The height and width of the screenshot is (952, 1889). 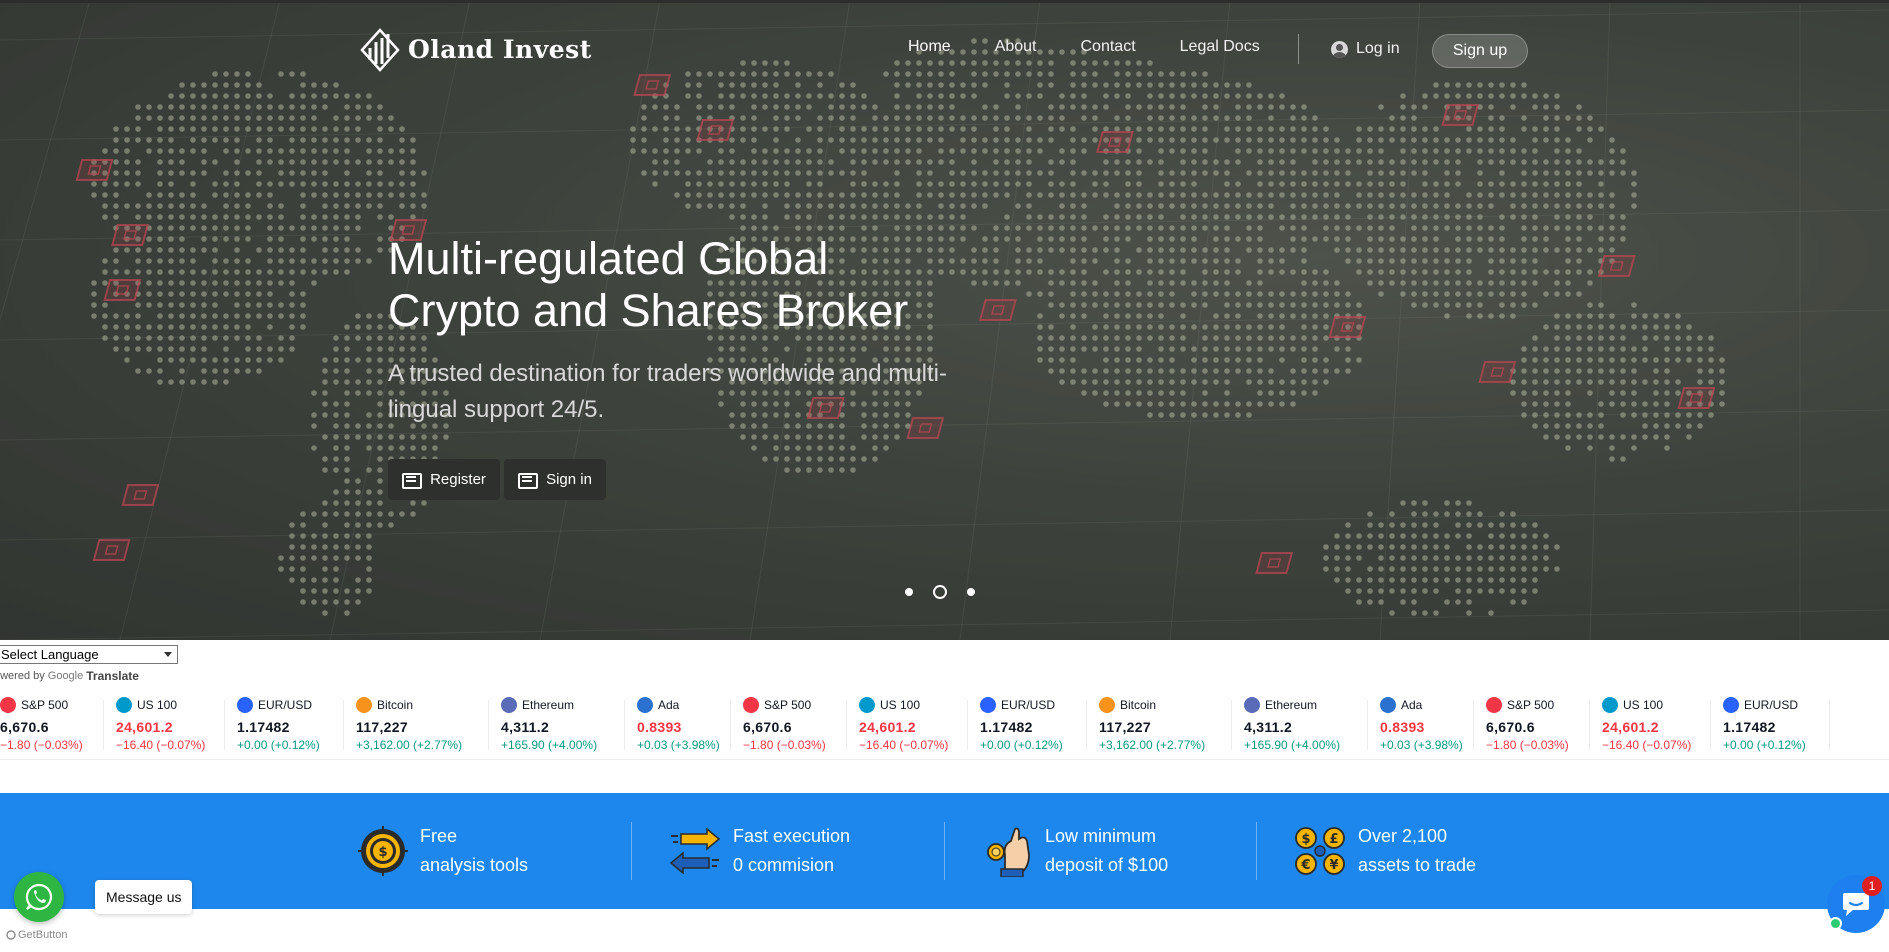 I want to click on nav-about: About, so click(x=1016, y=47).